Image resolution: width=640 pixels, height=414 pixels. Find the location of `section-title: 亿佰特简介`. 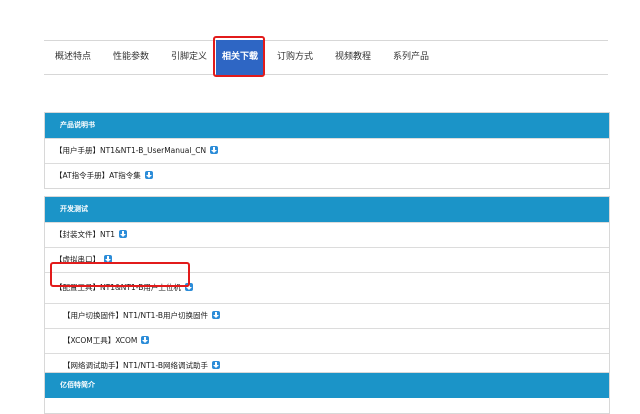

section-title: 亿佰特简介 is located at coordinates (327, 385).